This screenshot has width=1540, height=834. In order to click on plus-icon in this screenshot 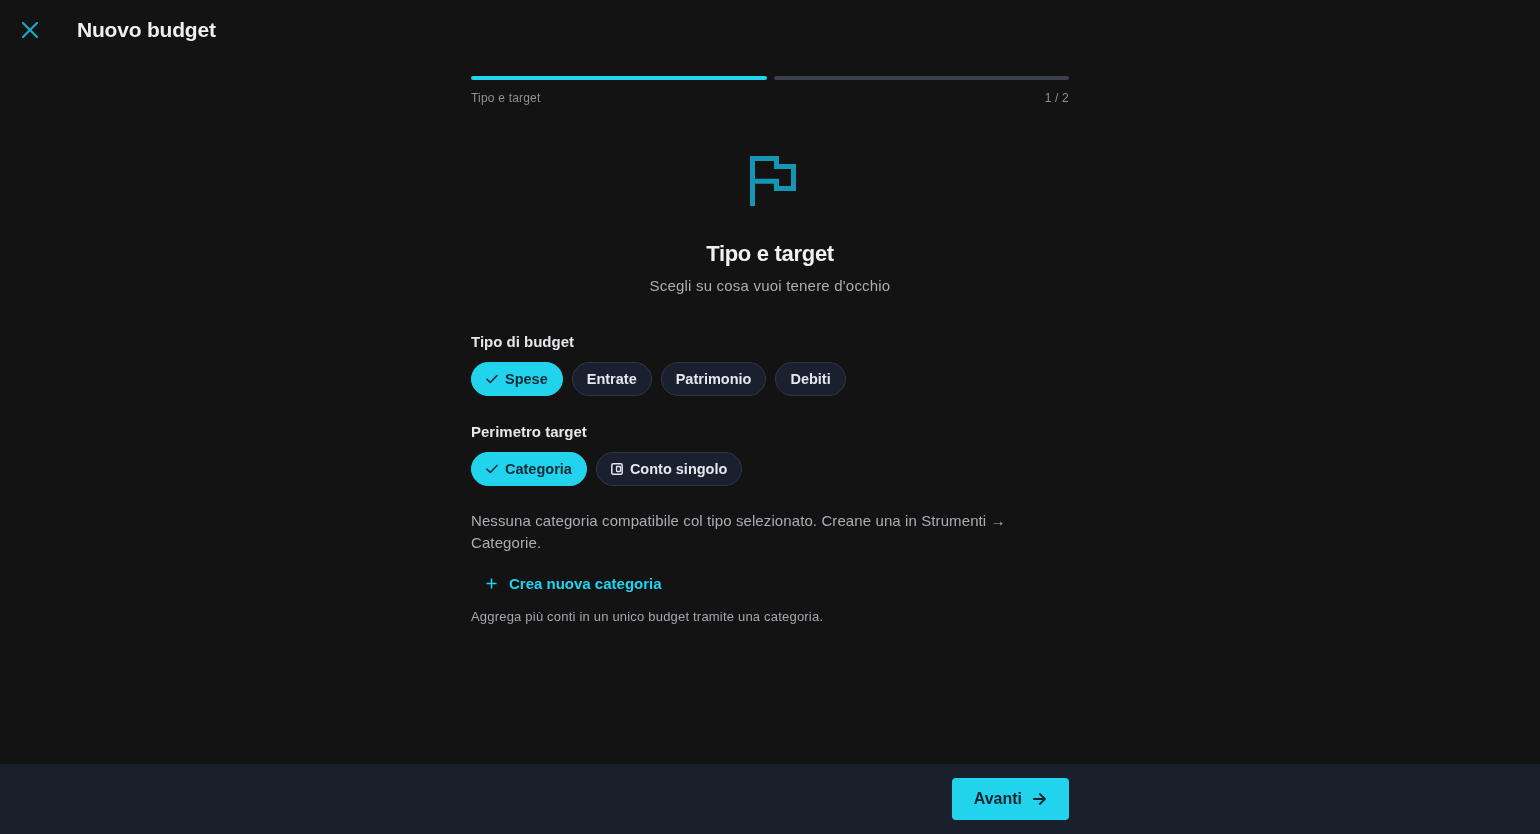, I will do `click(491, 583)`.